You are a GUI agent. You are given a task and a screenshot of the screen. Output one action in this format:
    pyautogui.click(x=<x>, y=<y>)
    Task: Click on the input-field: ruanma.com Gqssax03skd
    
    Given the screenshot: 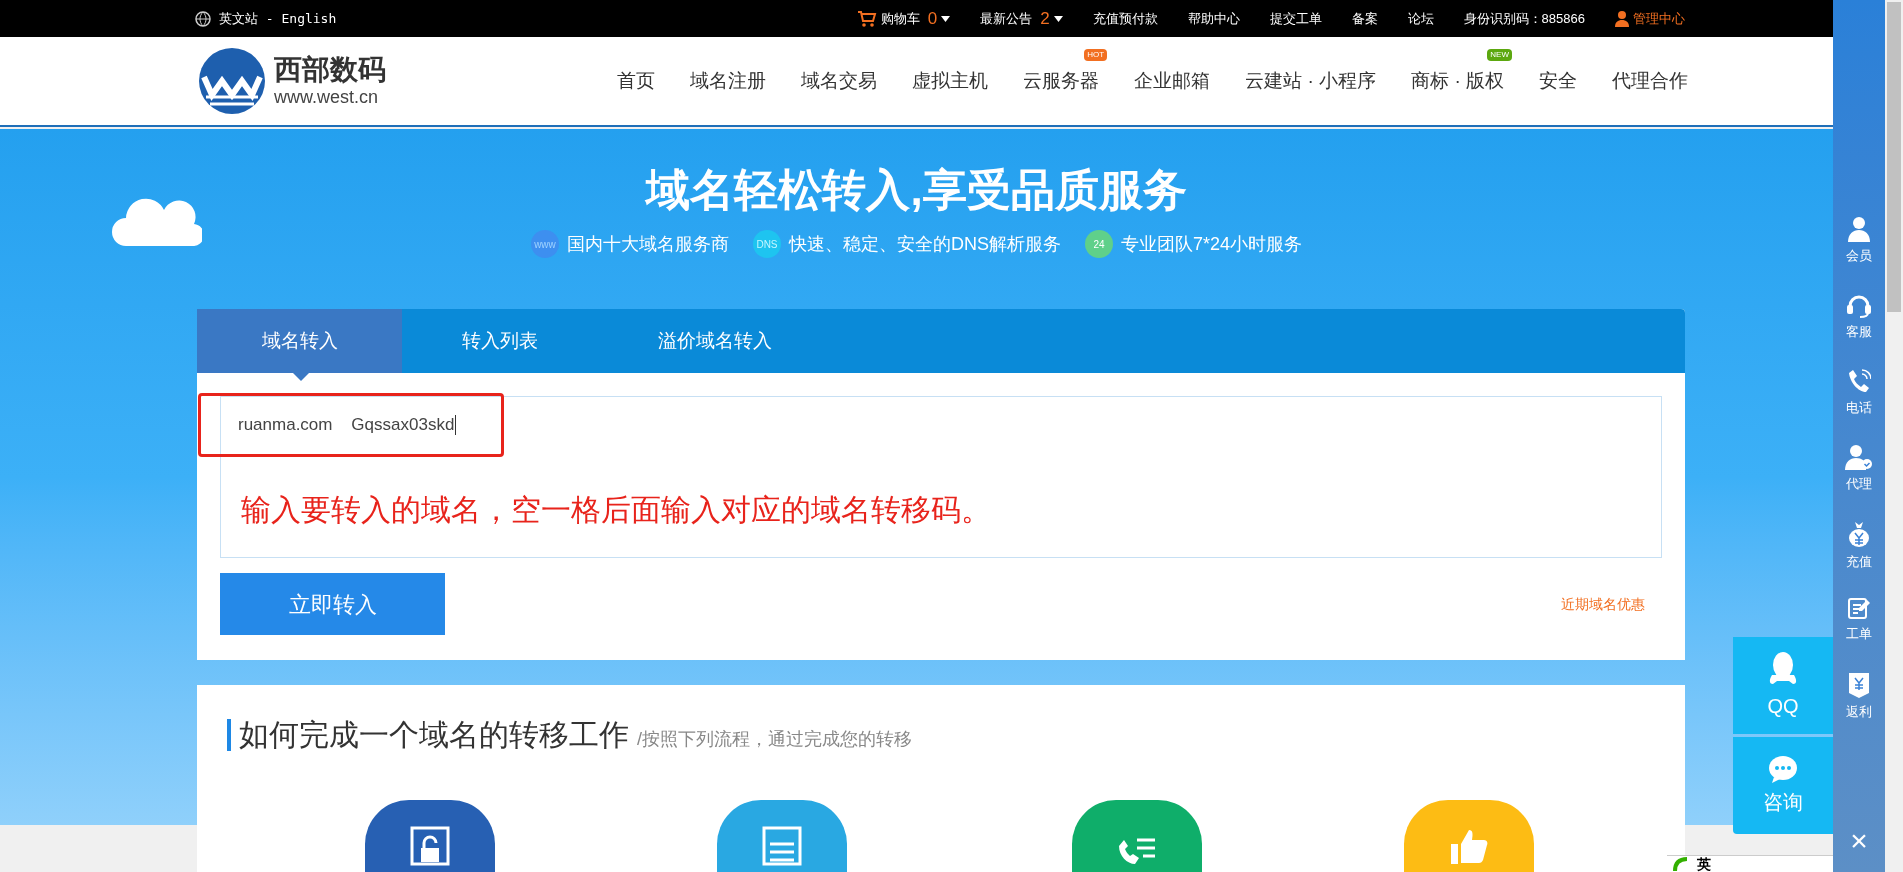 What is the action you would take?
    pyautogui.click(x=351, y=425)
    